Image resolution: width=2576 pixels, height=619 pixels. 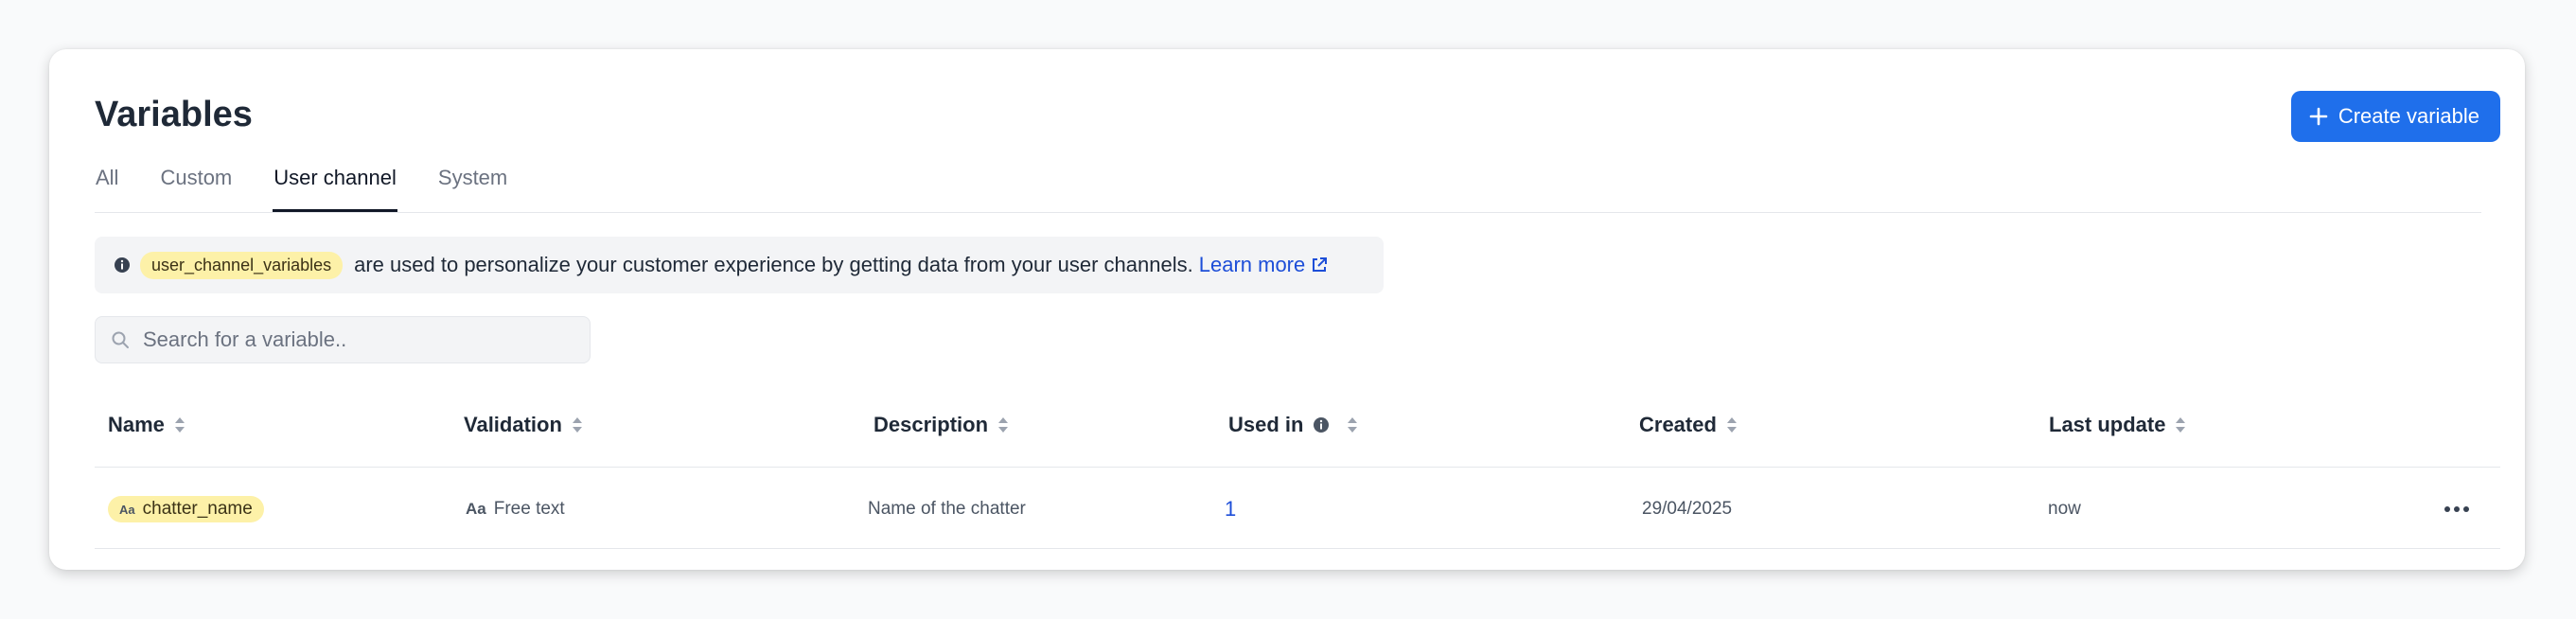 I want to click on name-cell: Aa chatter_name, so click(x=186, y=509).